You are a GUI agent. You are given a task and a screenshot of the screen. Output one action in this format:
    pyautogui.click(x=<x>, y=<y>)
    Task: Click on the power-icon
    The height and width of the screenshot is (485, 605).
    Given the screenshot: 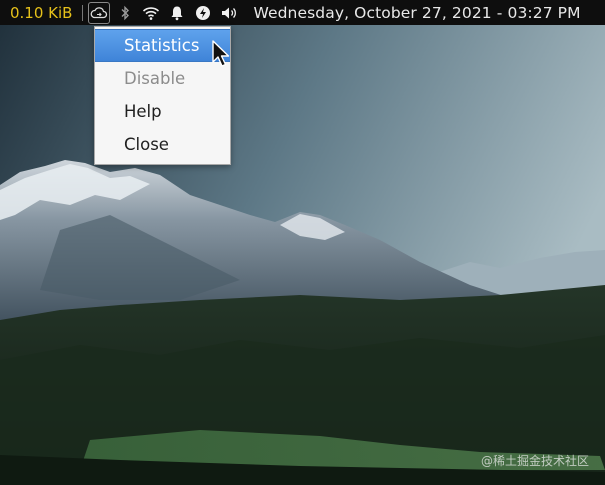 What is the action you would take?
    pyautogui.click(x=203, y=13)
    